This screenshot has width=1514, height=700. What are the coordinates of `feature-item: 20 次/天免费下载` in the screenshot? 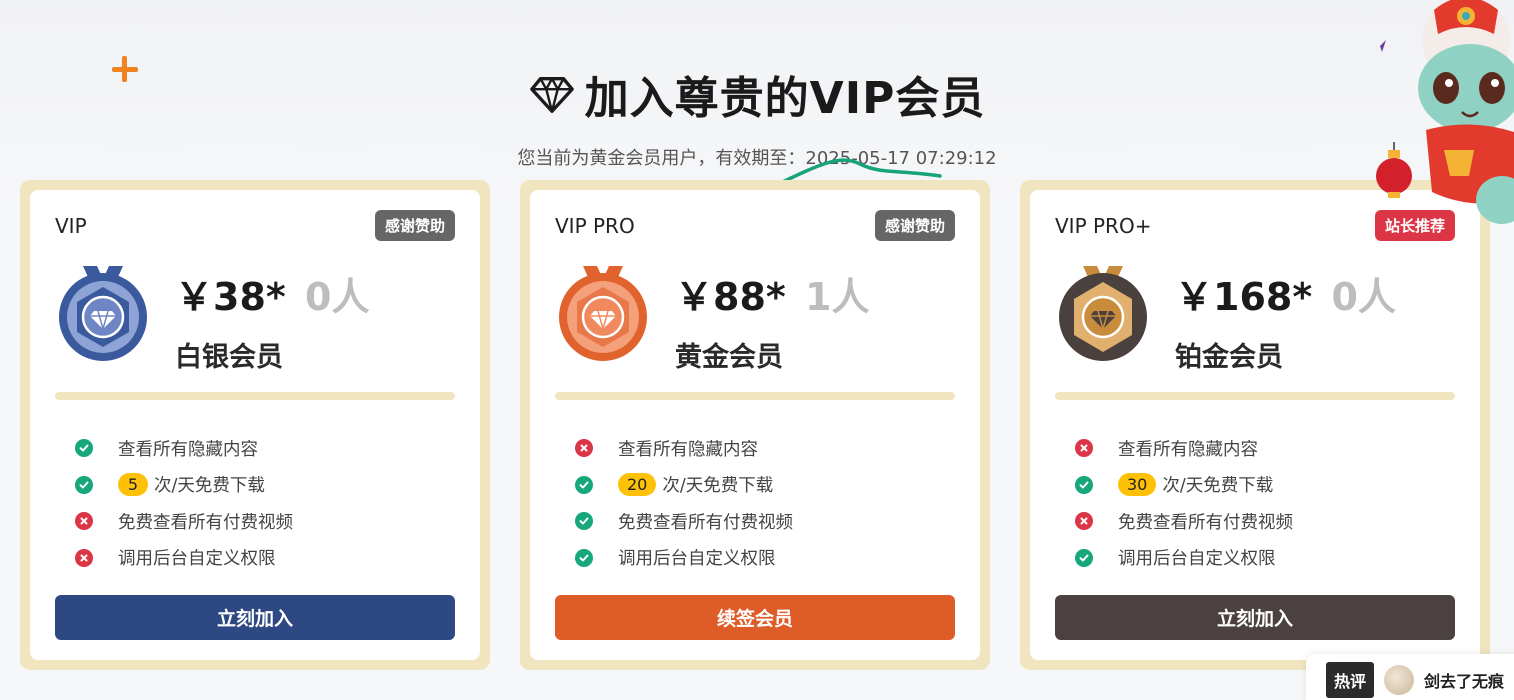 It's located at (684, 485).